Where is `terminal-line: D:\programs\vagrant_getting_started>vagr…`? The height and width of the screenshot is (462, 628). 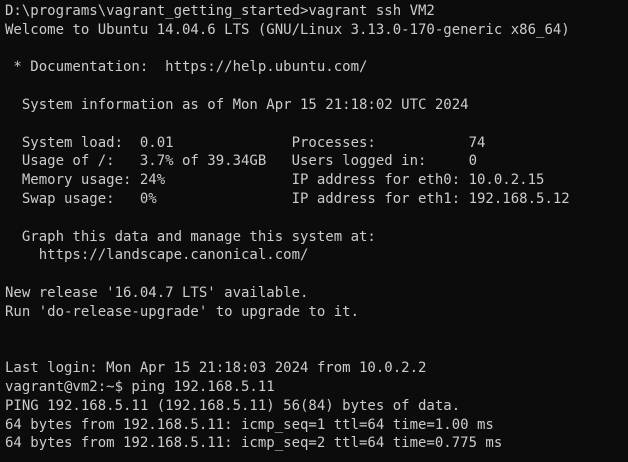 terminal-line: D:\programs\vagrant_getting_started>vagr… is located at coordinates (220, 11).